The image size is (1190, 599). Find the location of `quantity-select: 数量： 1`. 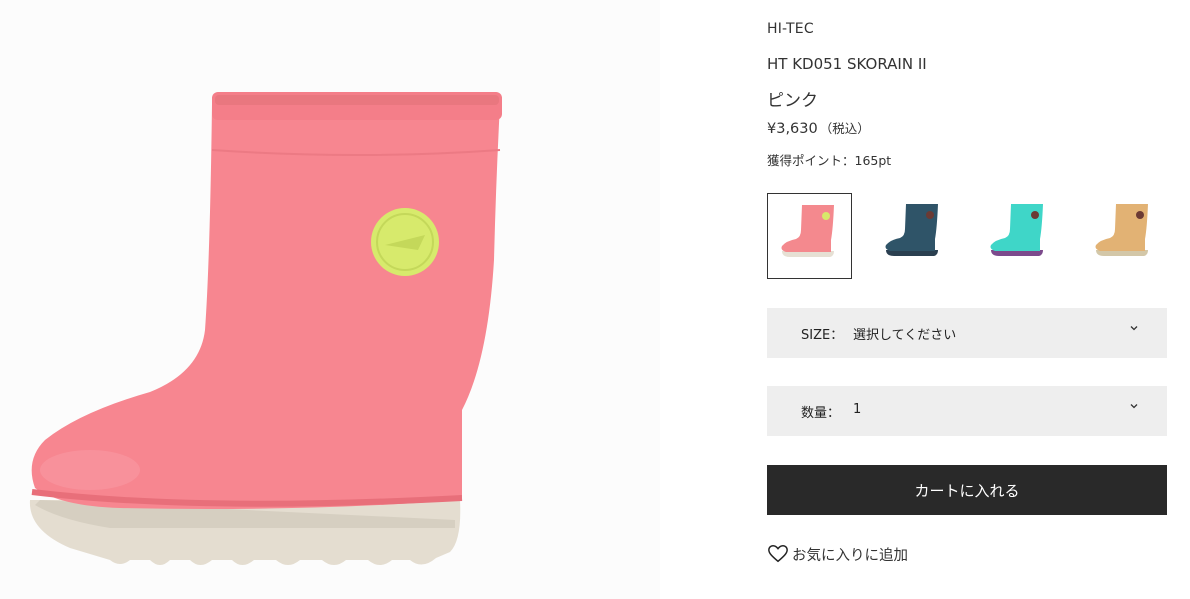

quantity-select: 数量： 1 is located at coordinates (967, 411).